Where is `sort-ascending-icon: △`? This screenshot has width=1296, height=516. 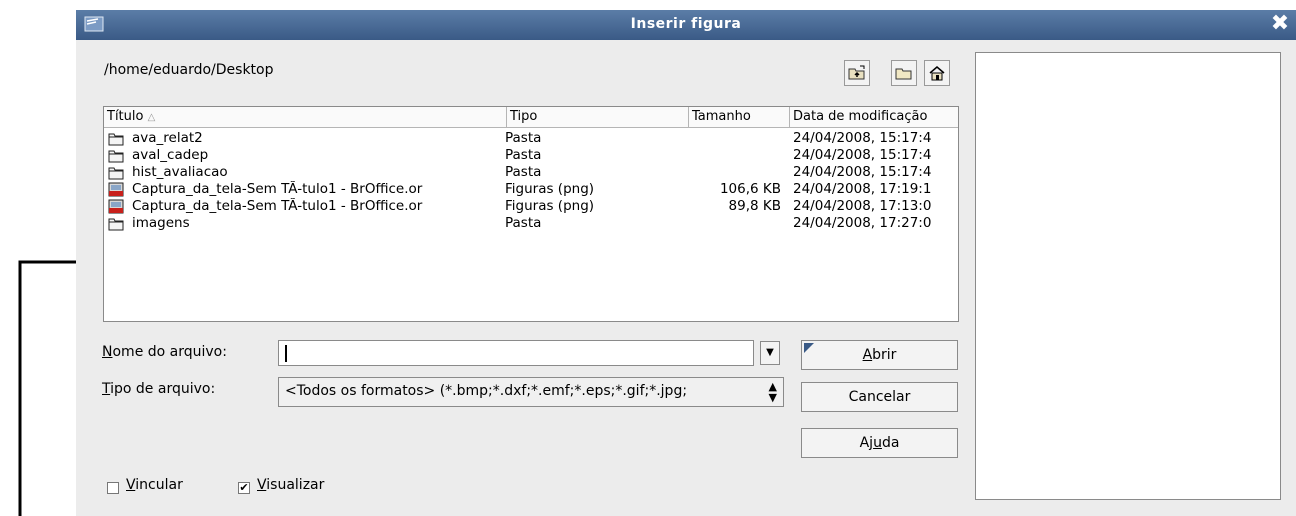 sort-ascending-icon: △ is located at coordinates (151, 117).